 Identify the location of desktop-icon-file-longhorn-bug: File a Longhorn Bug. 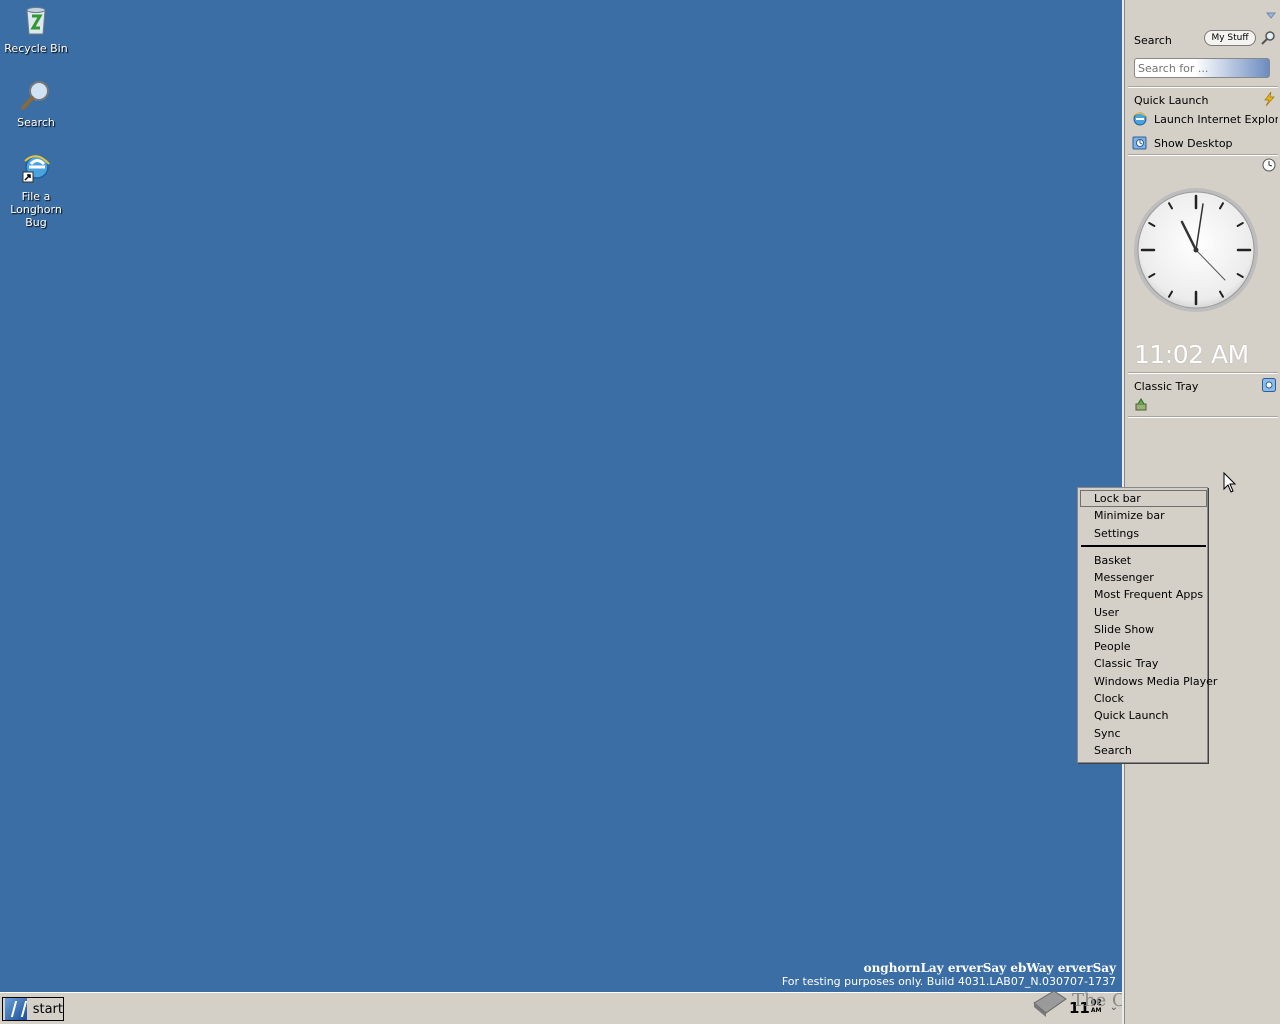
(36, 190).